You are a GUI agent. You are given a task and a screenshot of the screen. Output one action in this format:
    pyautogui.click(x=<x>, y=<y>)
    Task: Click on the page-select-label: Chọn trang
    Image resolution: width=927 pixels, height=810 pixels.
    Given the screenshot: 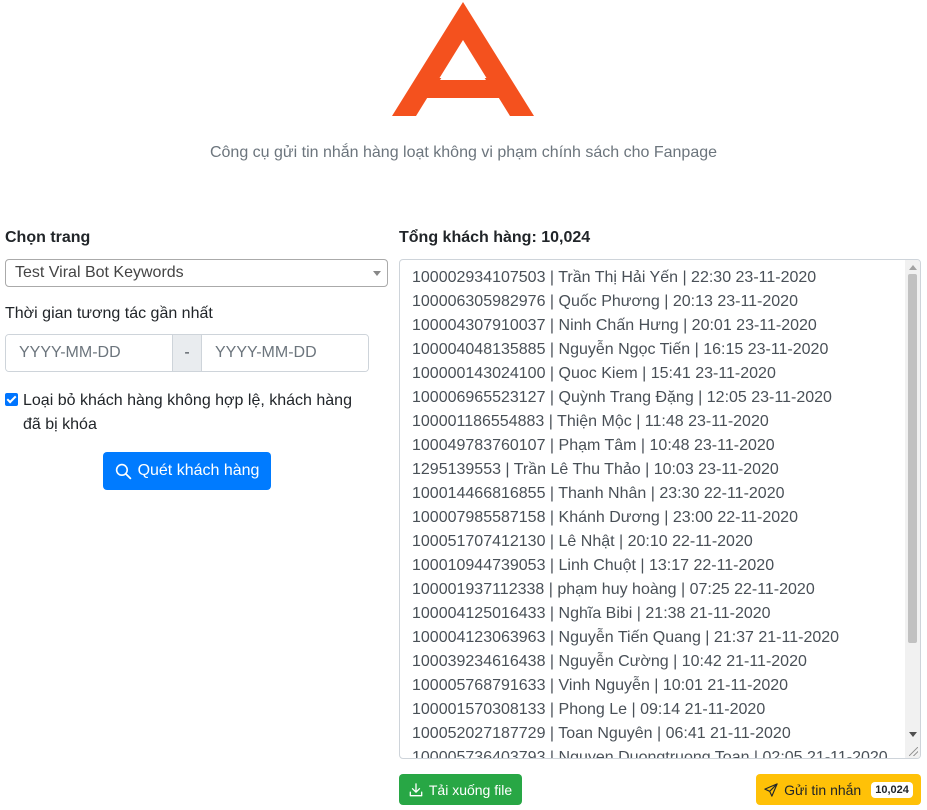 What is the action you would take?
    pyautogui.click(x=48, y=237)
    